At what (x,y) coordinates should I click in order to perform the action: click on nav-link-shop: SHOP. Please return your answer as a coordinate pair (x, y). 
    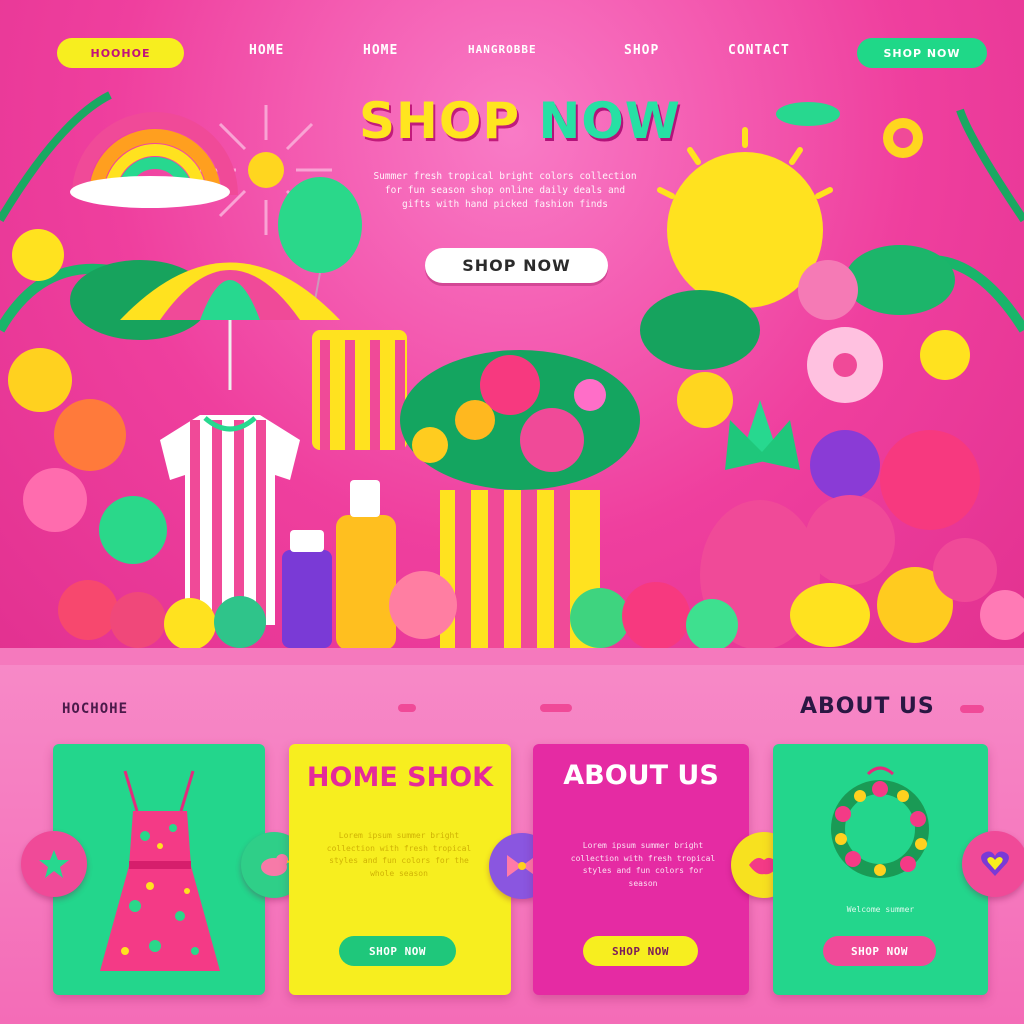
    Looking at the image, I should click on (641, 50).